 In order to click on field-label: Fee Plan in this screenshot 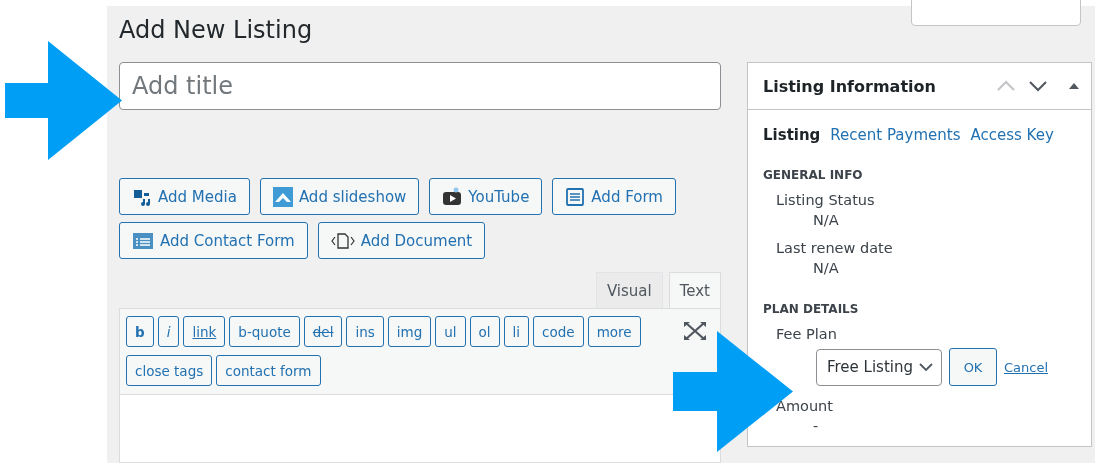, I will do `click(806, 334)`.